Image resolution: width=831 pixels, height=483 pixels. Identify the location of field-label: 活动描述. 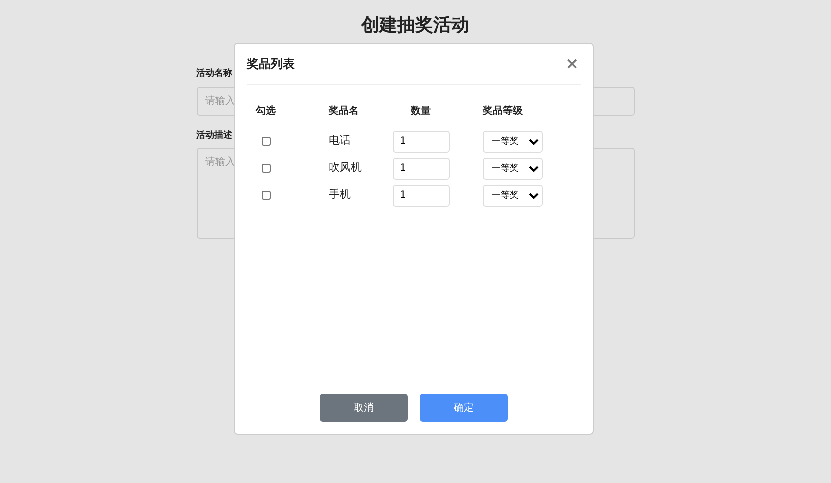
(214, 136).